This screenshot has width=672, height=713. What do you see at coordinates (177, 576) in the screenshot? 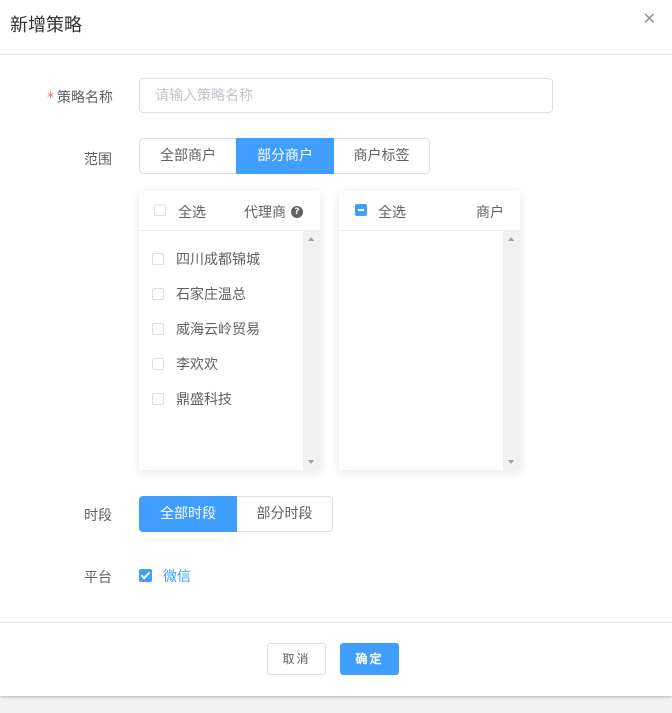
I see `wechat-label: 微信` at bounding box center [177, 576].